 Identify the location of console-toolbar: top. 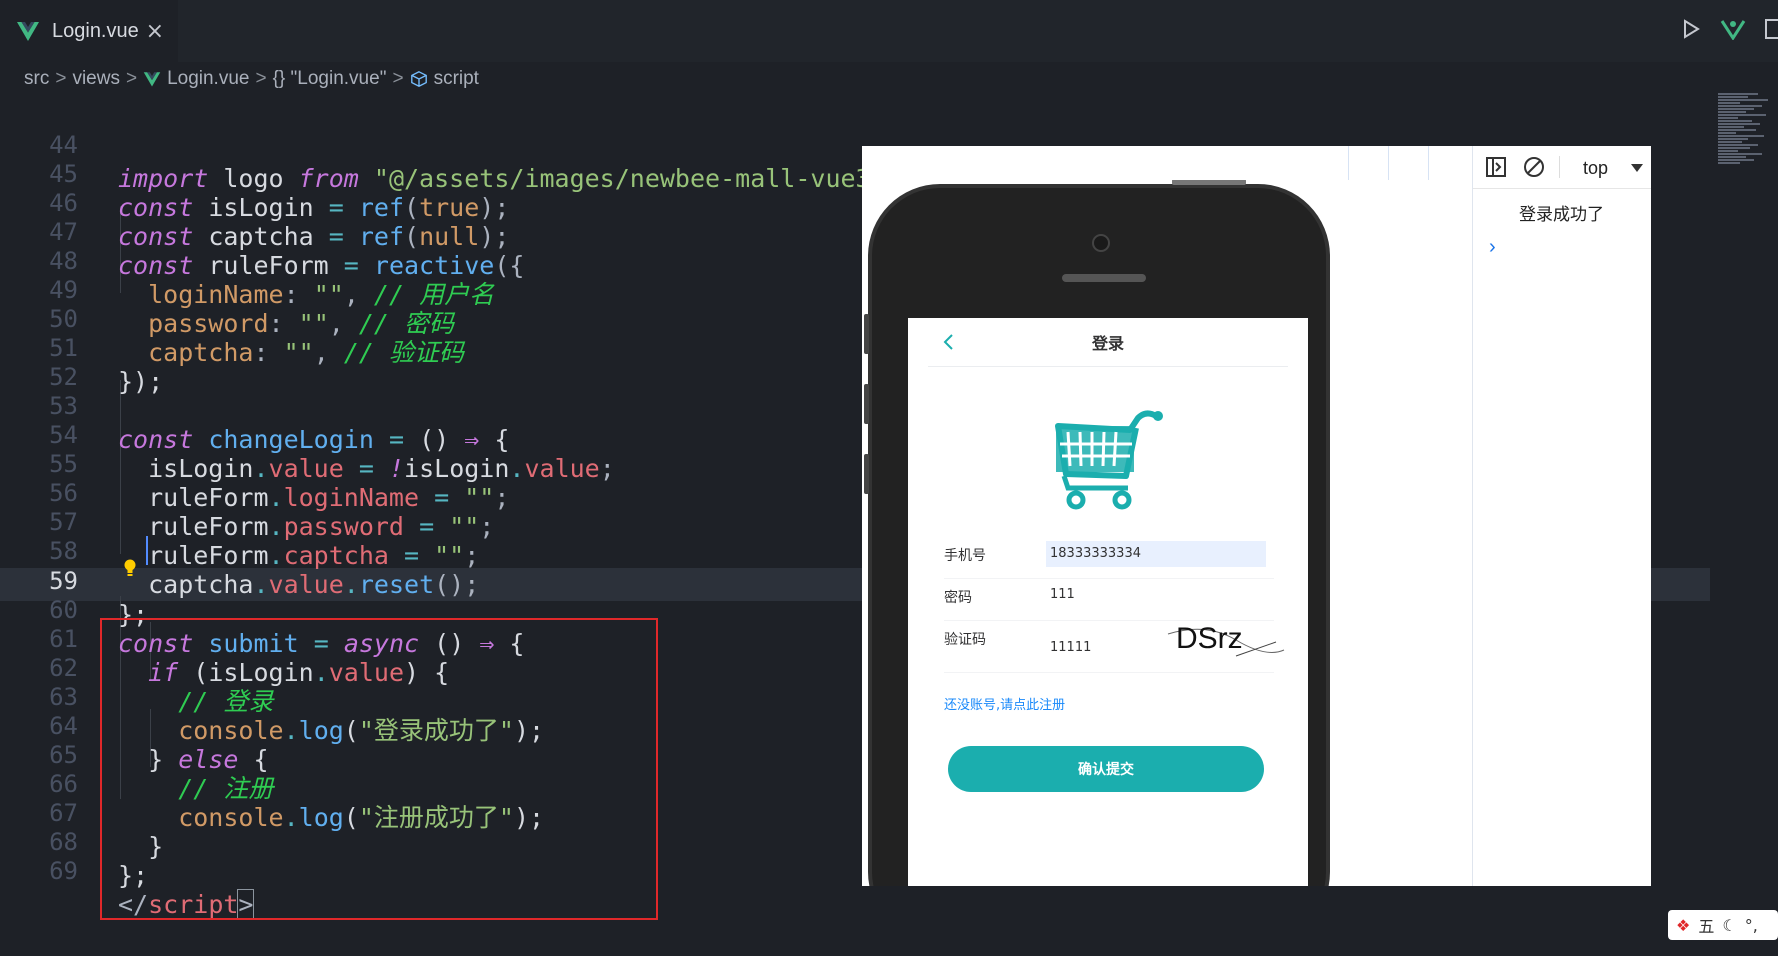
(1562, 167).